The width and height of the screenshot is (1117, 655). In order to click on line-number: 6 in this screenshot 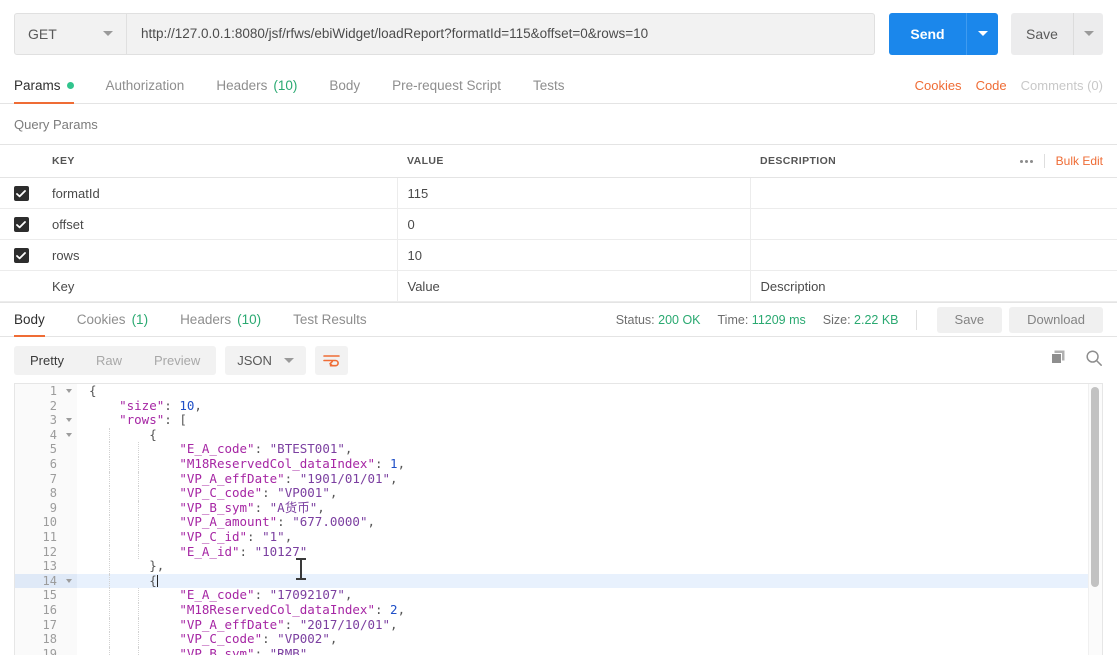, I will do `click(38, 464)`.